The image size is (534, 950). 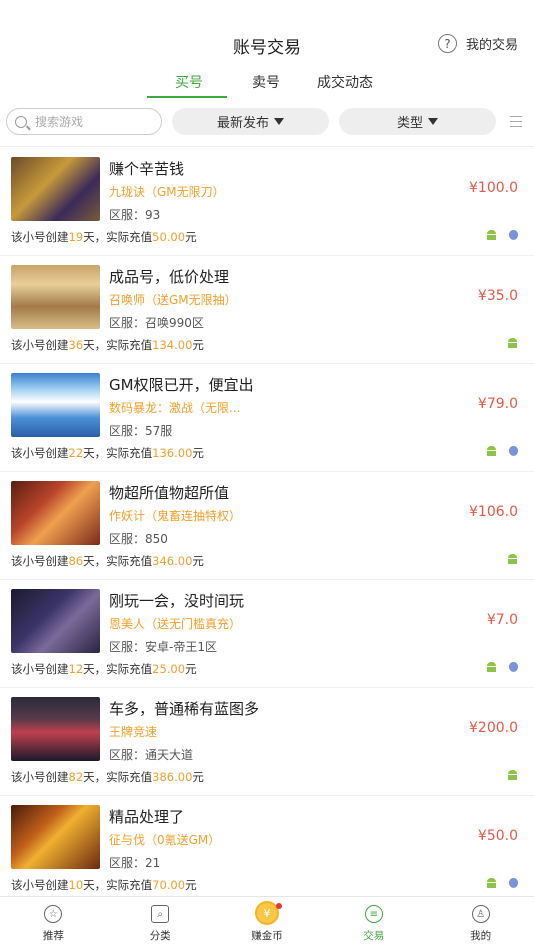 What do you see at coordinates (267, 936) in the screenshot?
I see `nav-label: 赚金币` at bounding box center [267, 936].